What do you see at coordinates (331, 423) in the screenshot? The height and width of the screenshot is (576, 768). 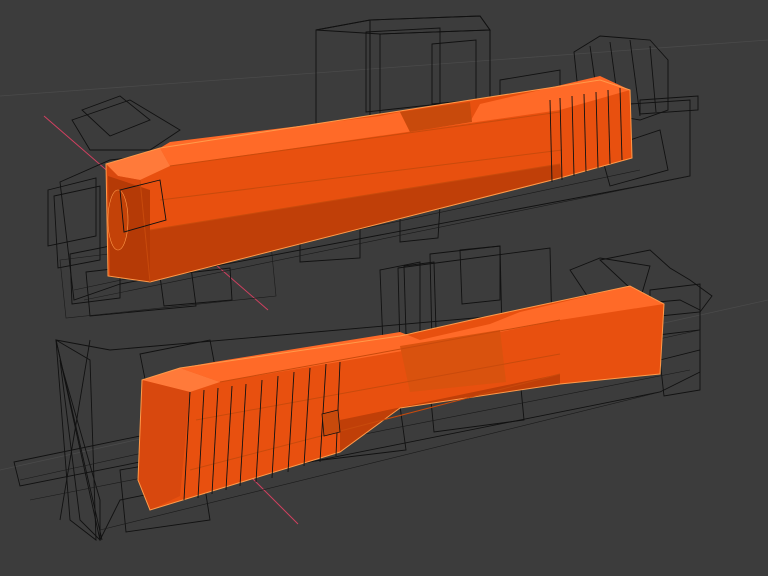 I see `vent-box-bottom` at bounding box center [331, 423].